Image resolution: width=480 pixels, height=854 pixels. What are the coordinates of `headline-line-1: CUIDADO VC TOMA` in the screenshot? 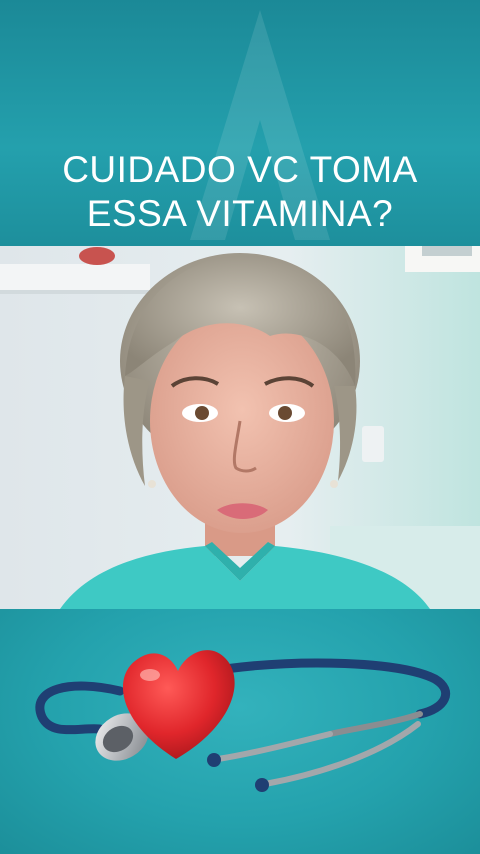 It's located at (240, 169).